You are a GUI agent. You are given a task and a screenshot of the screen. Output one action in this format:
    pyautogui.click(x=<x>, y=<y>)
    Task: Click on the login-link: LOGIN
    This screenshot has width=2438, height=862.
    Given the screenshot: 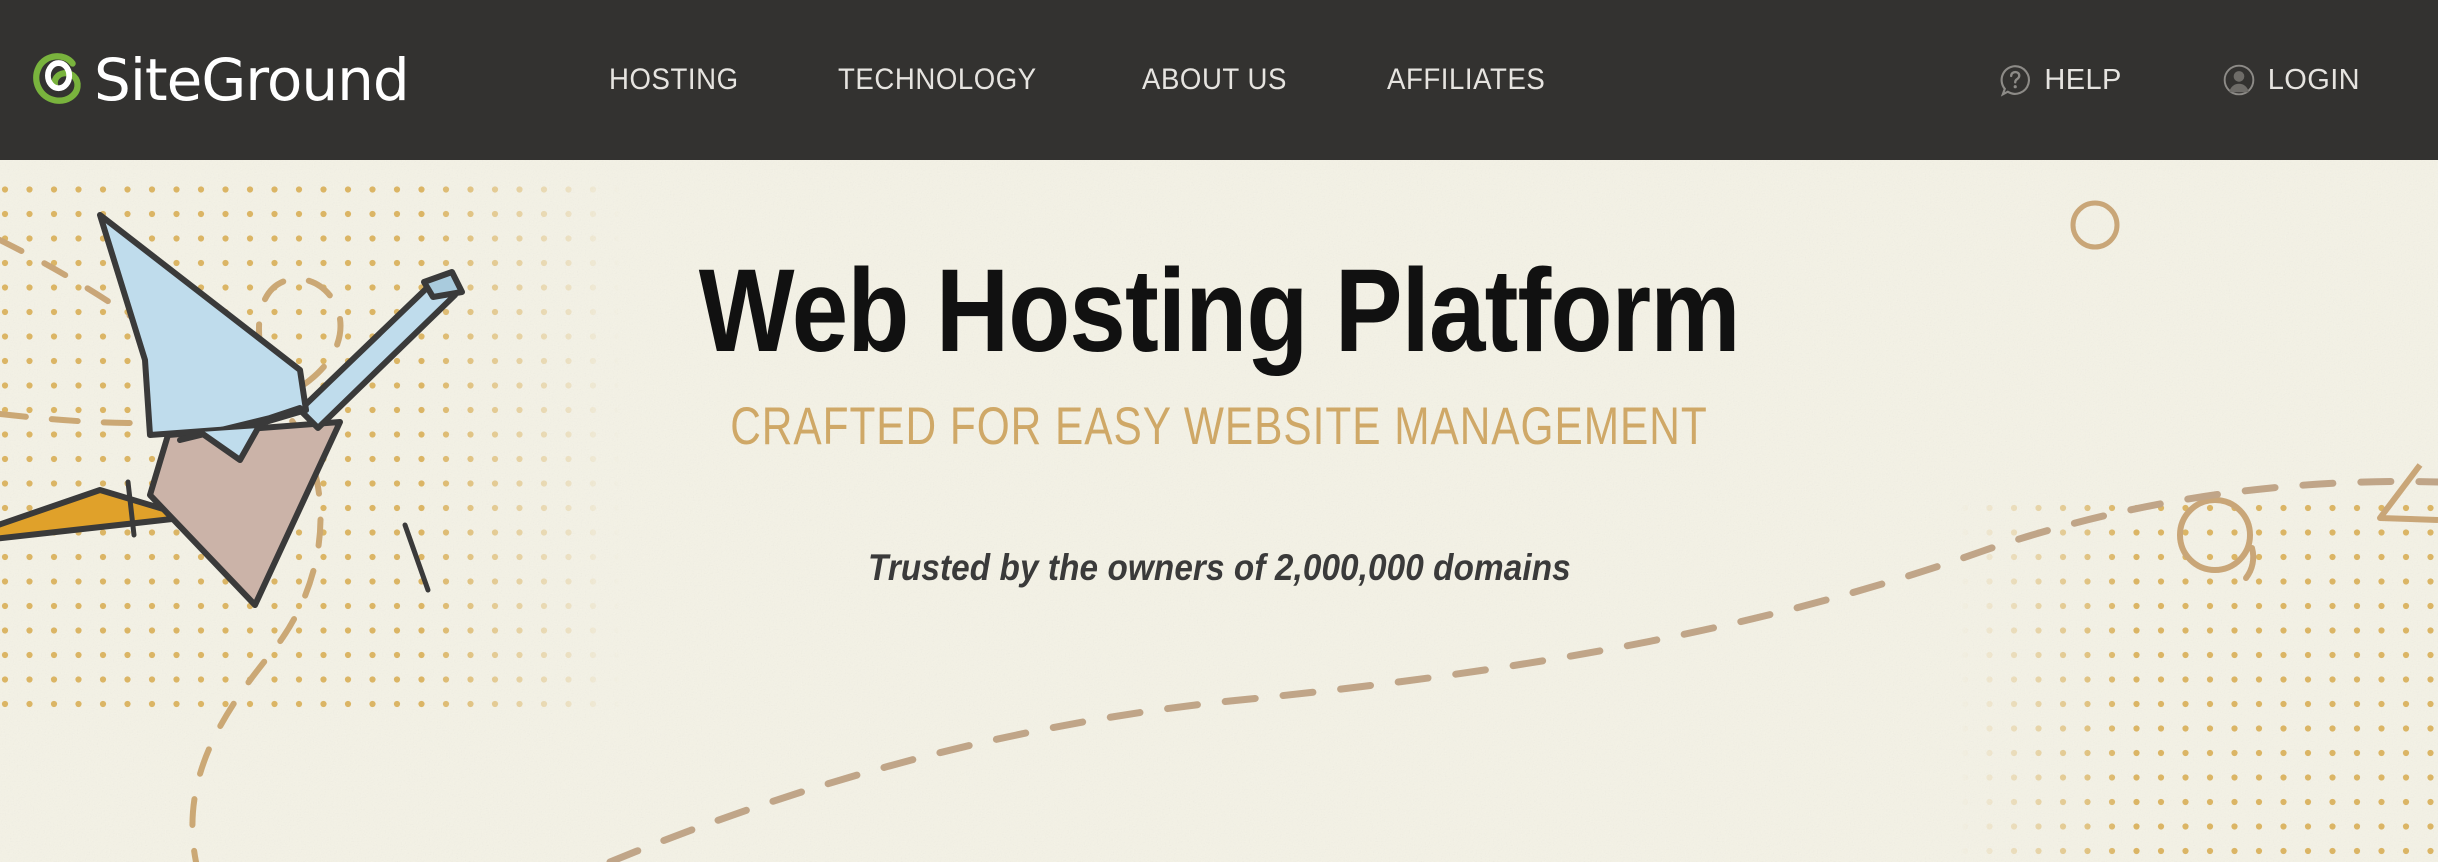 What is the action you would take?
    pyautogui.click(x=2291, y=80)
    